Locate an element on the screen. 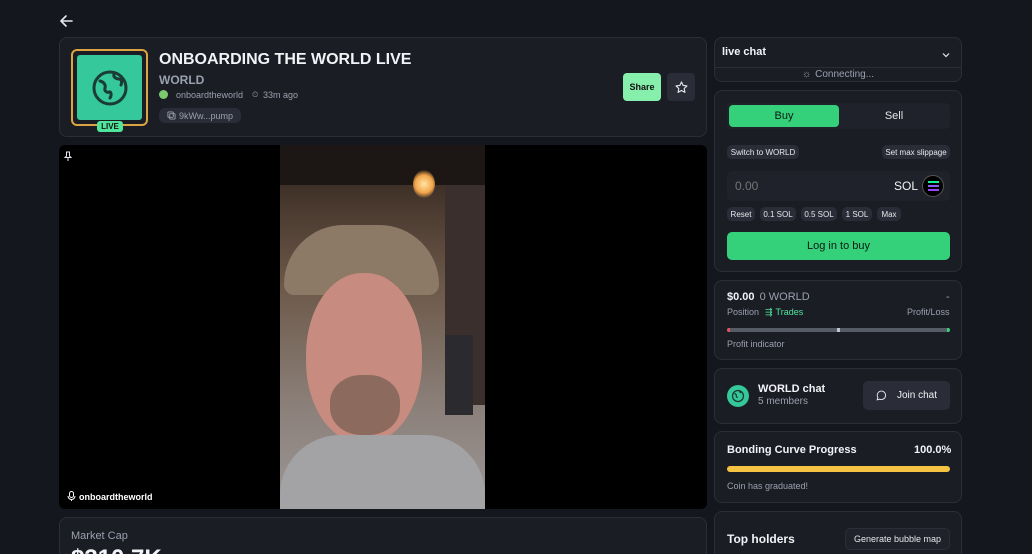 This screenshot has height=554, width=1032. bonding-label: Bonding Curve Progress is located at coordinates (792, 450).